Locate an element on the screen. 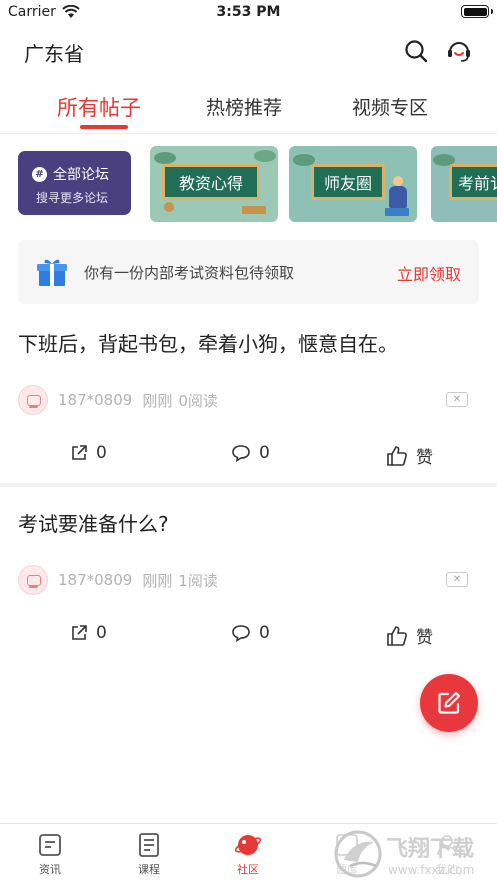 The width and height of the screenshot is (497, 883). nav-label: 社区 is located at coordinates (248, 869).